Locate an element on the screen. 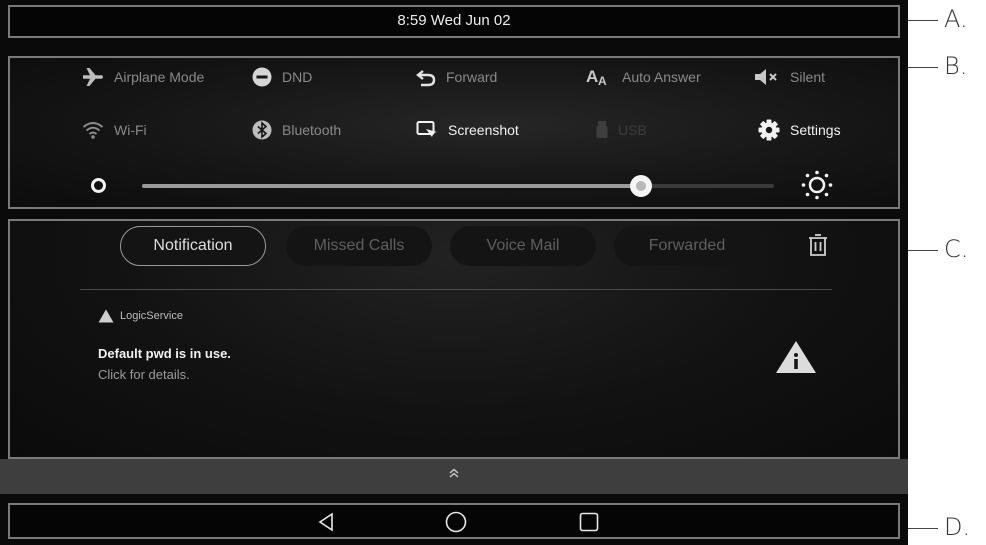  notification-source: LogicService is located at coordinates (140, 316).